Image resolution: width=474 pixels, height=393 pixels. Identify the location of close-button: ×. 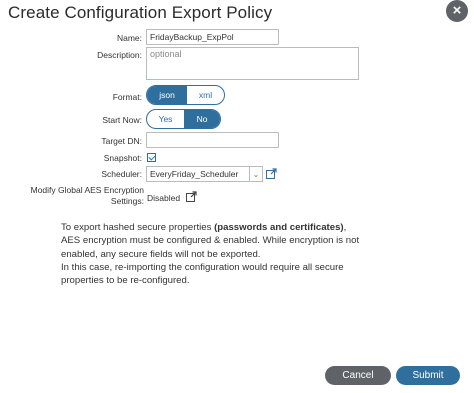
(457, 11).